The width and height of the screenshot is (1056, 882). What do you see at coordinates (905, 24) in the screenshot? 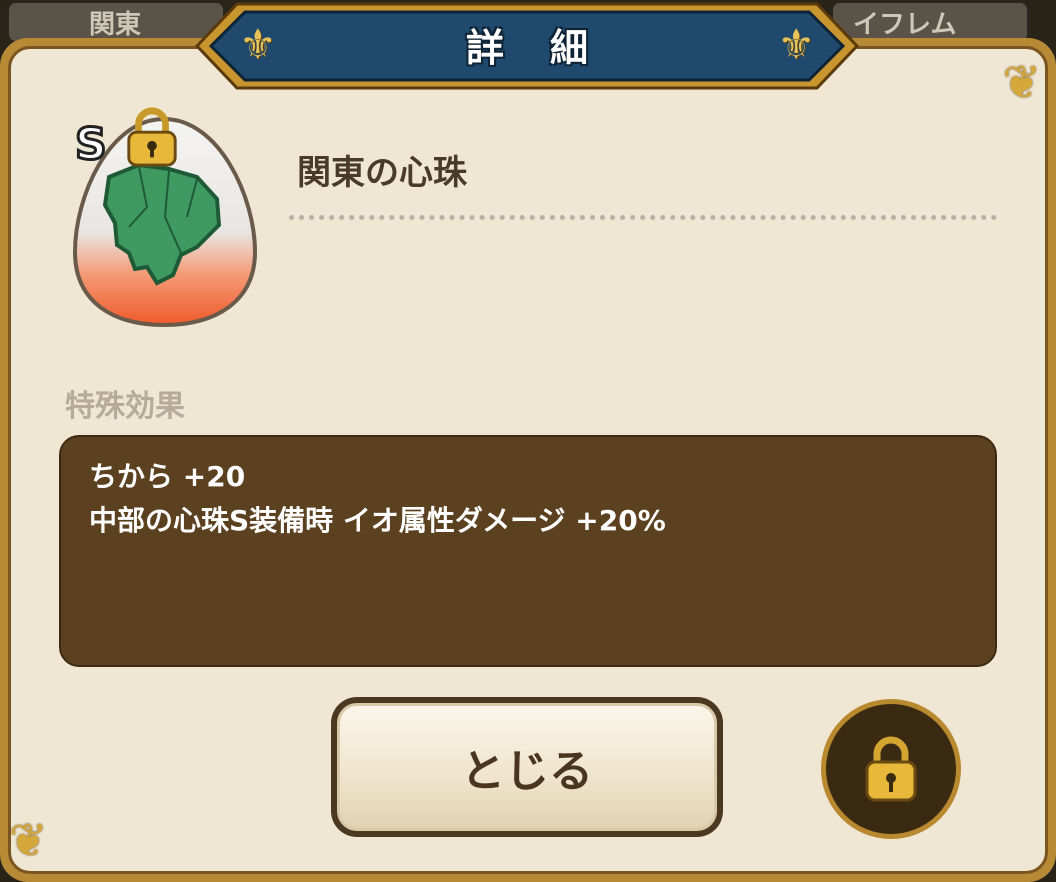
I see `tab-ifurem-label: イフレム` at bounding box center [905, 24].